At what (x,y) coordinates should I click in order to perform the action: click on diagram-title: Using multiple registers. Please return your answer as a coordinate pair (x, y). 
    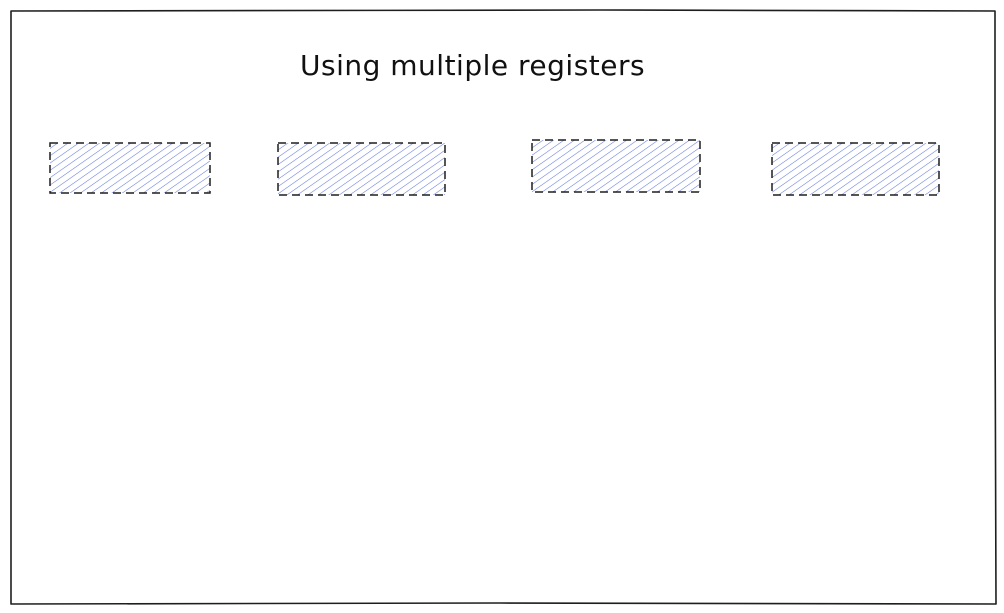
    Looking at the image, I should click on (472, 65).